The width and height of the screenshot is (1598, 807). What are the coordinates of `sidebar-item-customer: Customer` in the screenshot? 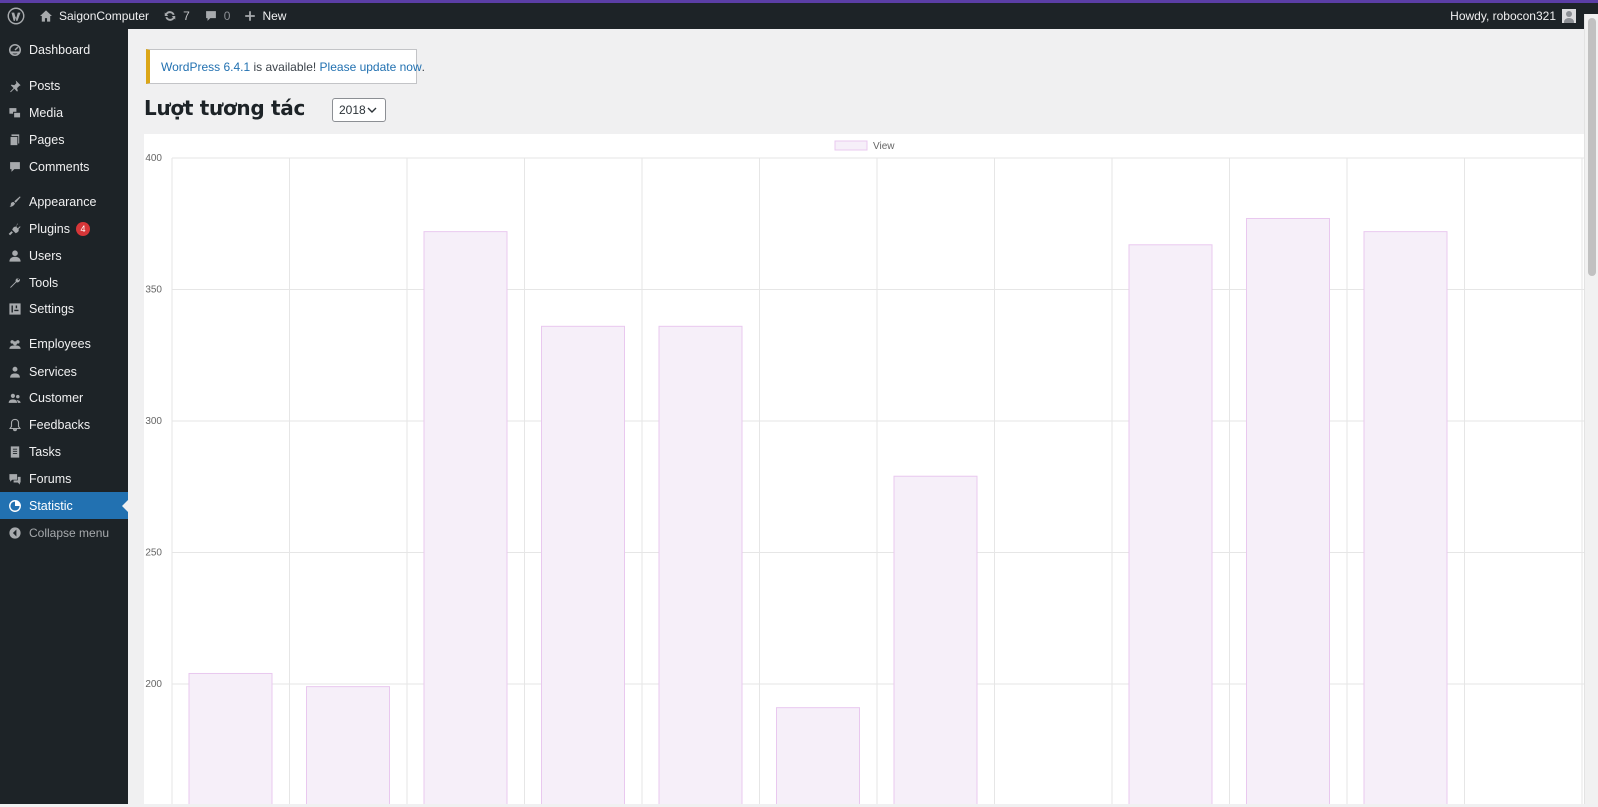 It's located at (64, 397).